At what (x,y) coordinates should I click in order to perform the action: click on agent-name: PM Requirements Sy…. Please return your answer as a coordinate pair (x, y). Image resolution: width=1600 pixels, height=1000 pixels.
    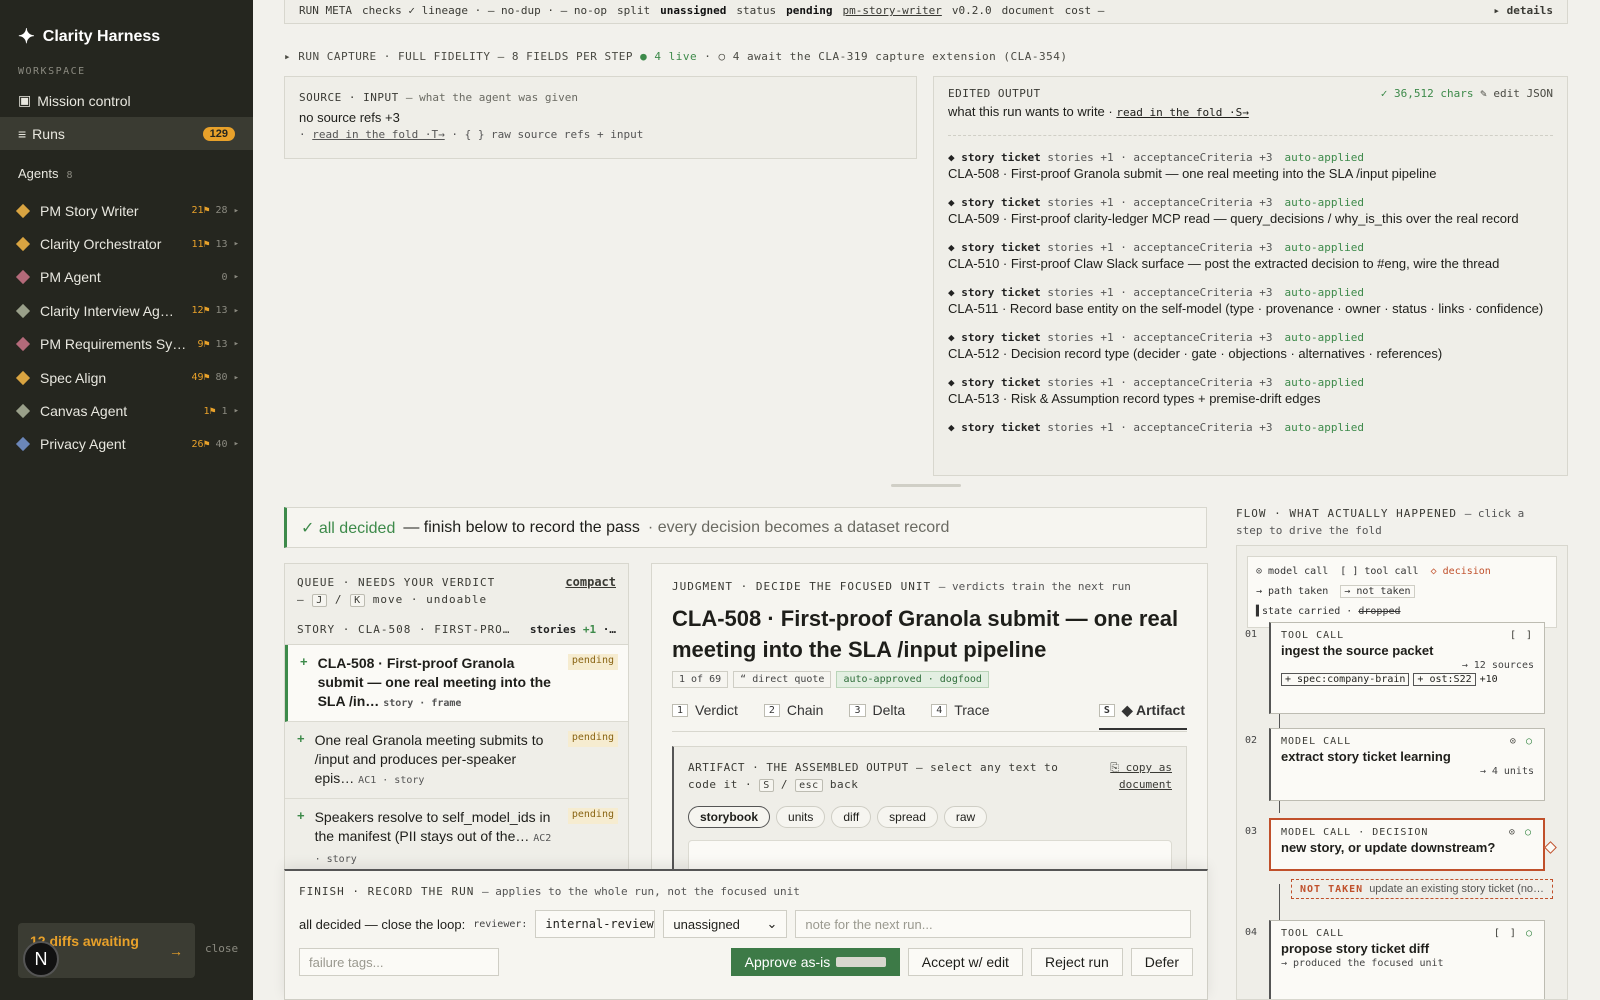
    Looking at the image, I should click on (113, 344).